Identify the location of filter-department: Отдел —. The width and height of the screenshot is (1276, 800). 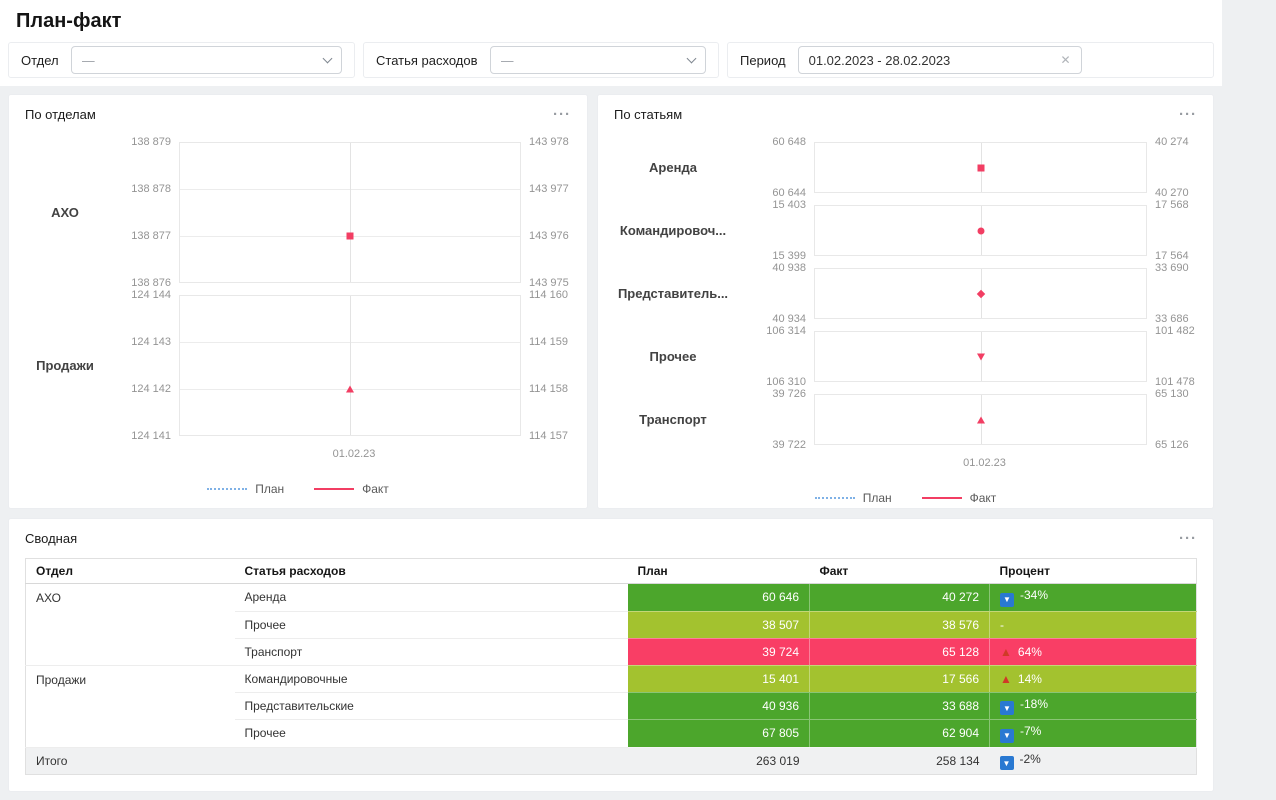
(181, 60).